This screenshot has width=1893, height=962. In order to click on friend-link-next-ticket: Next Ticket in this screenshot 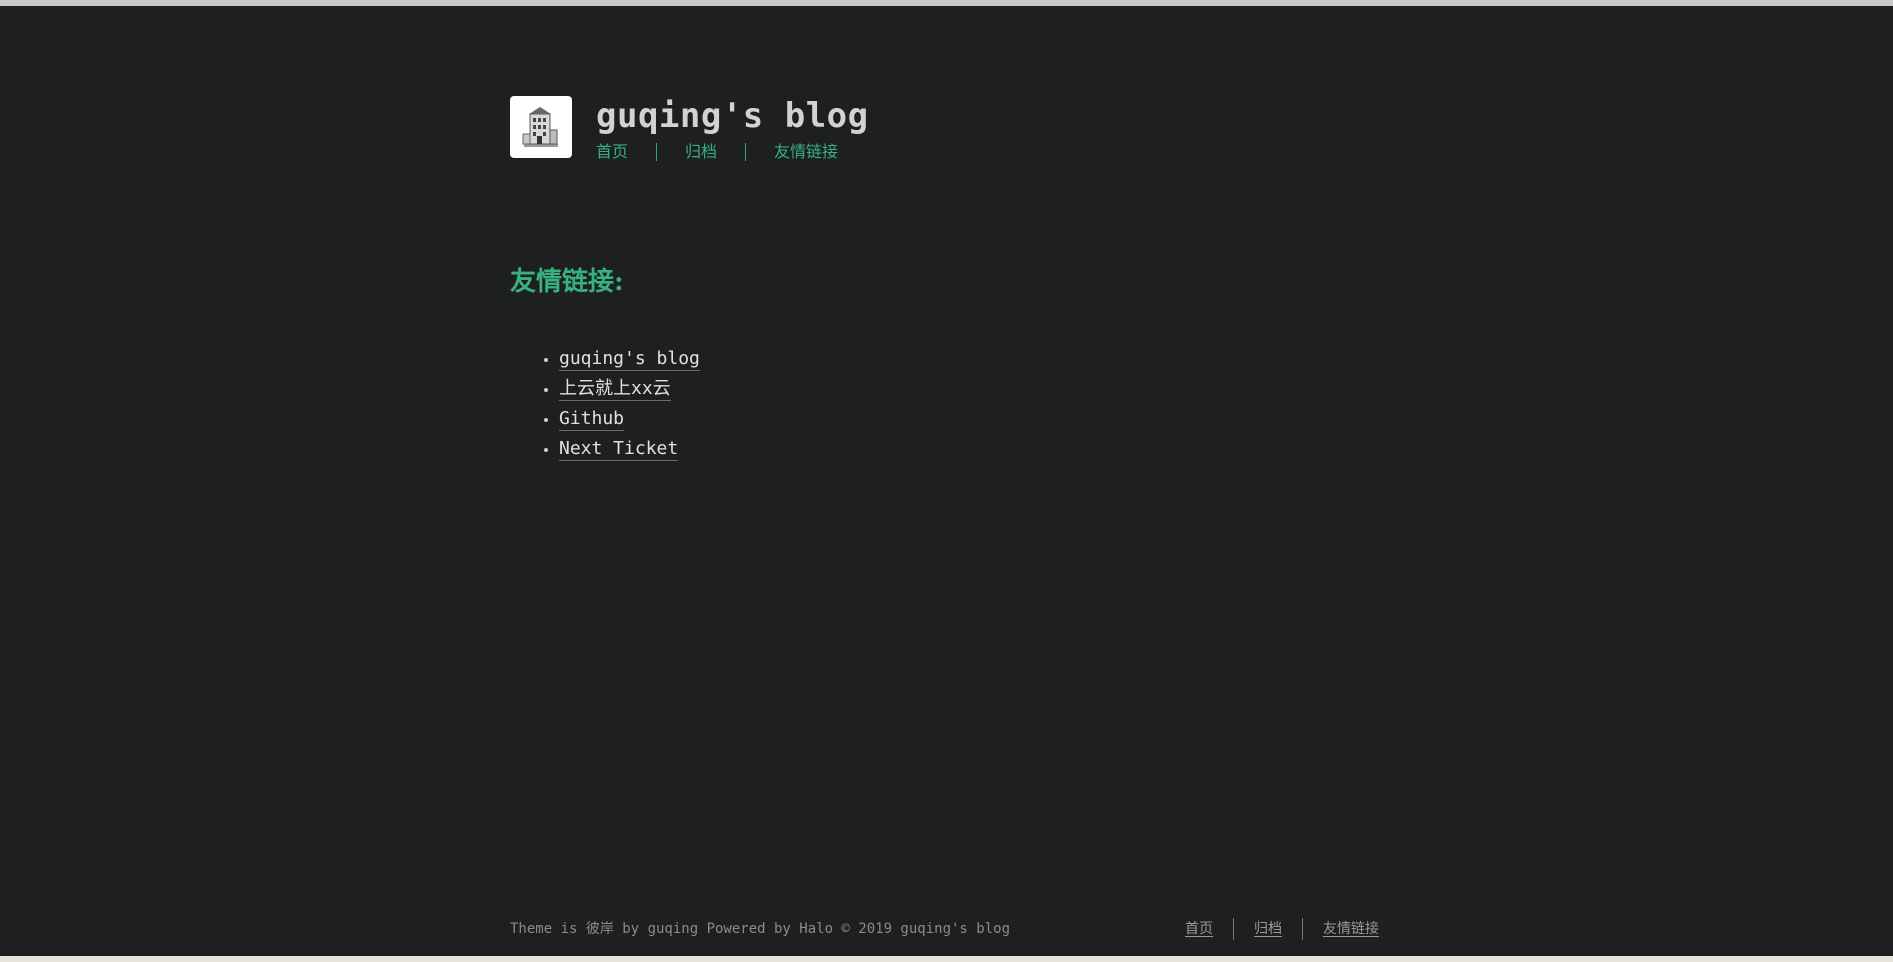, I will do `click(619, 449)`.